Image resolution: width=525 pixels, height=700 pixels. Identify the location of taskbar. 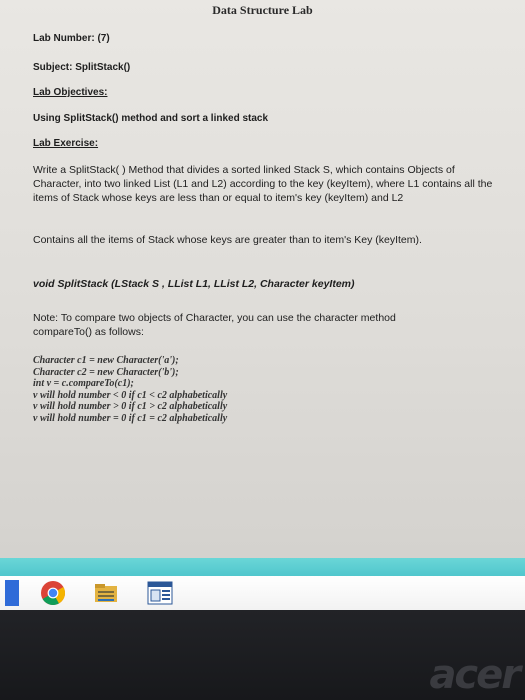
(262, 593).